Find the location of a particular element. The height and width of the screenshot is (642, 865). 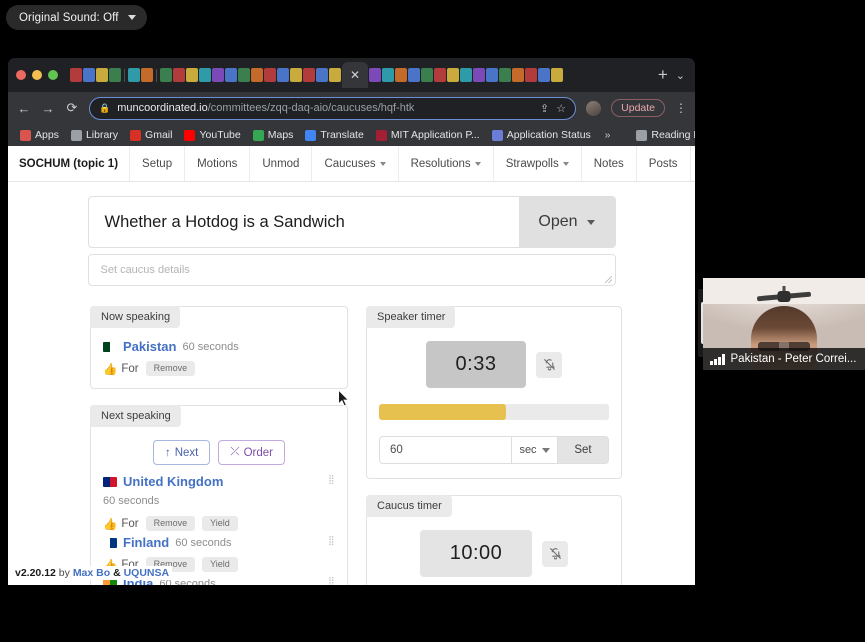

queue-speaker-country: United Kingdom is located at coordinates (173, 481).